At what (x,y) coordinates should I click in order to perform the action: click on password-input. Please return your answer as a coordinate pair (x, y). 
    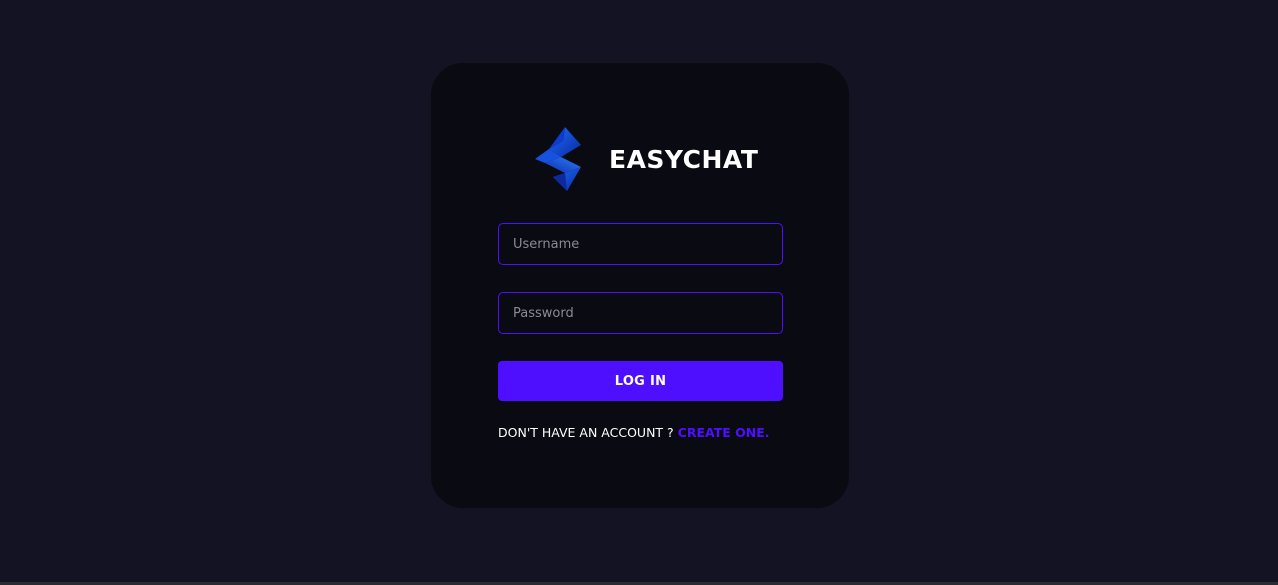
    Looking at the image, I should click on (640, 313).